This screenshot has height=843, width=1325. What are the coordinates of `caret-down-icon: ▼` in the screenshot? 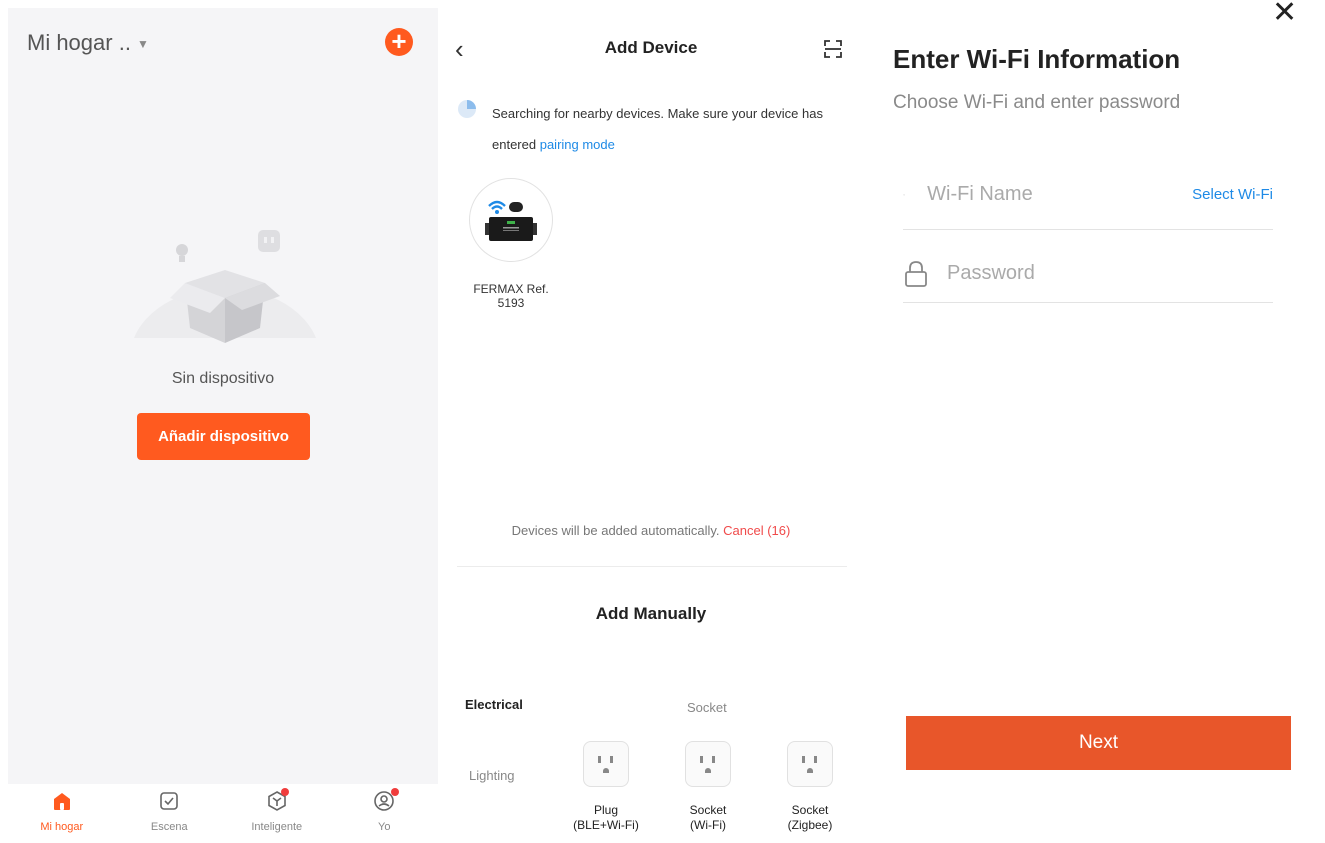 It's located at (142, 44).